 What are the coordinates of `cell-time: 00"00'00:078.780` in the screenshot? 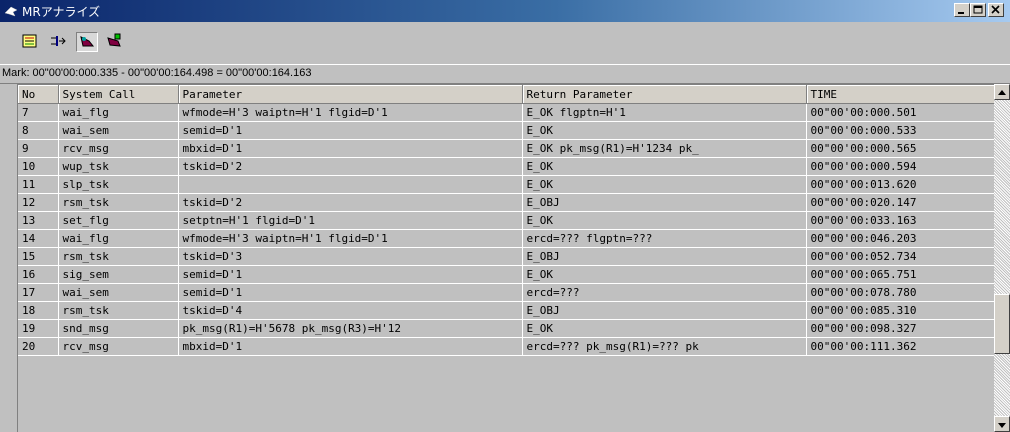 It's located at (900, 292).